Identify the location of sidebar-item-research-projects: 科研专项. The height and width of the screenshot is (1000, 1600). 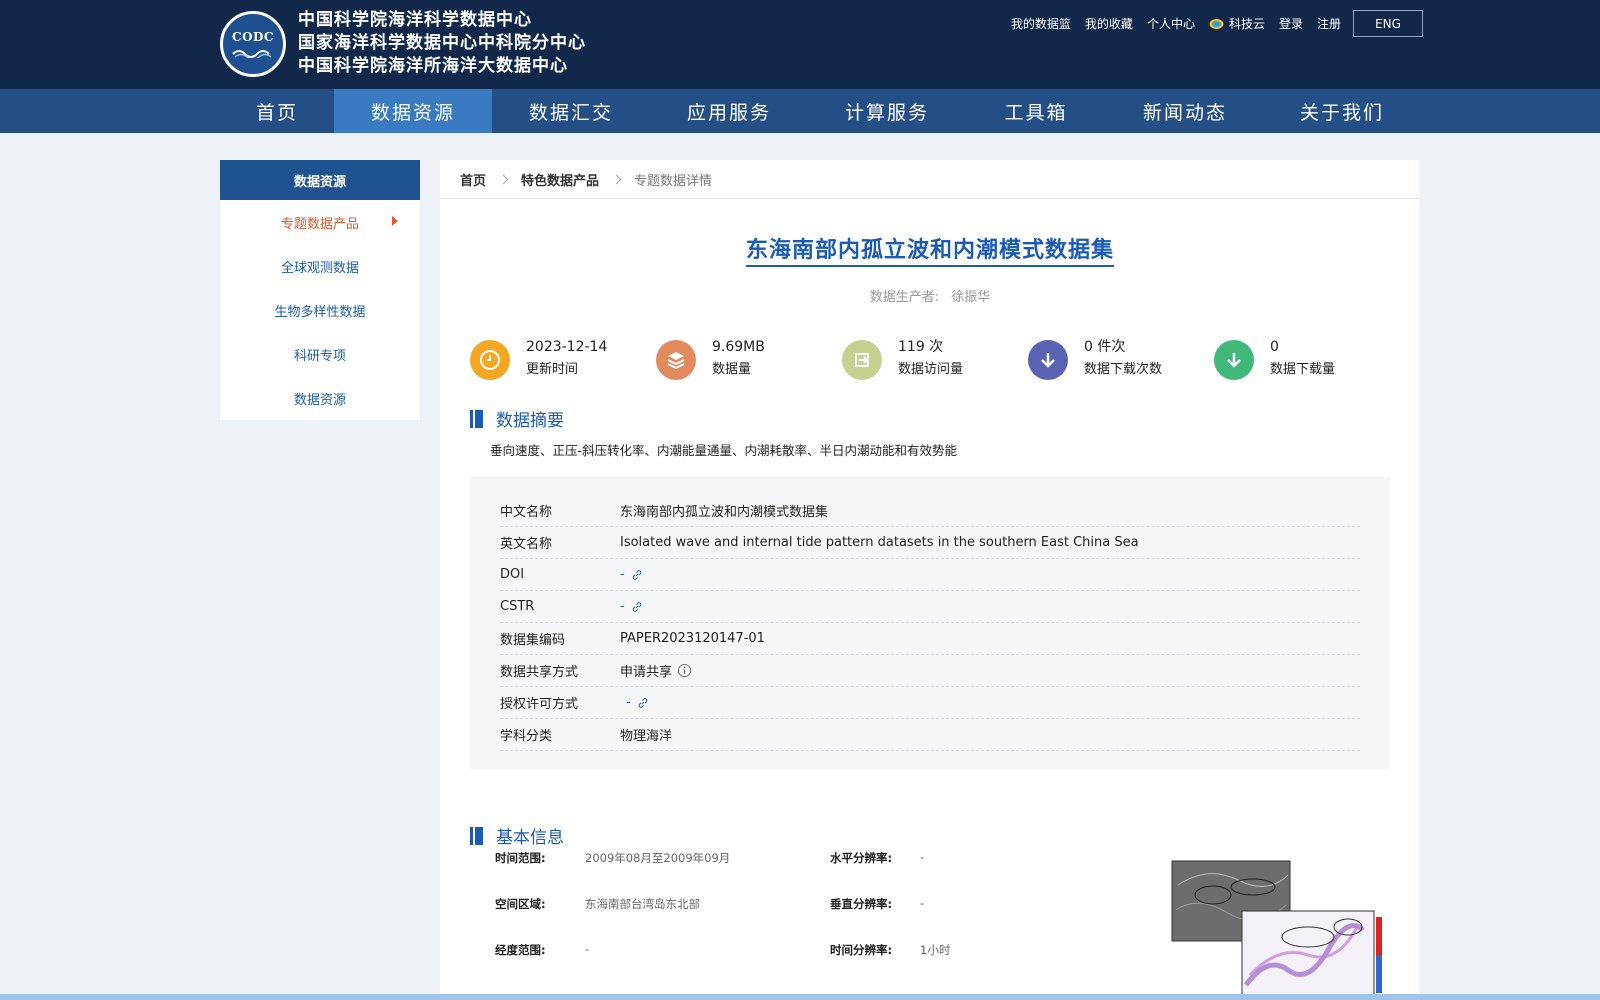
(320, 354).